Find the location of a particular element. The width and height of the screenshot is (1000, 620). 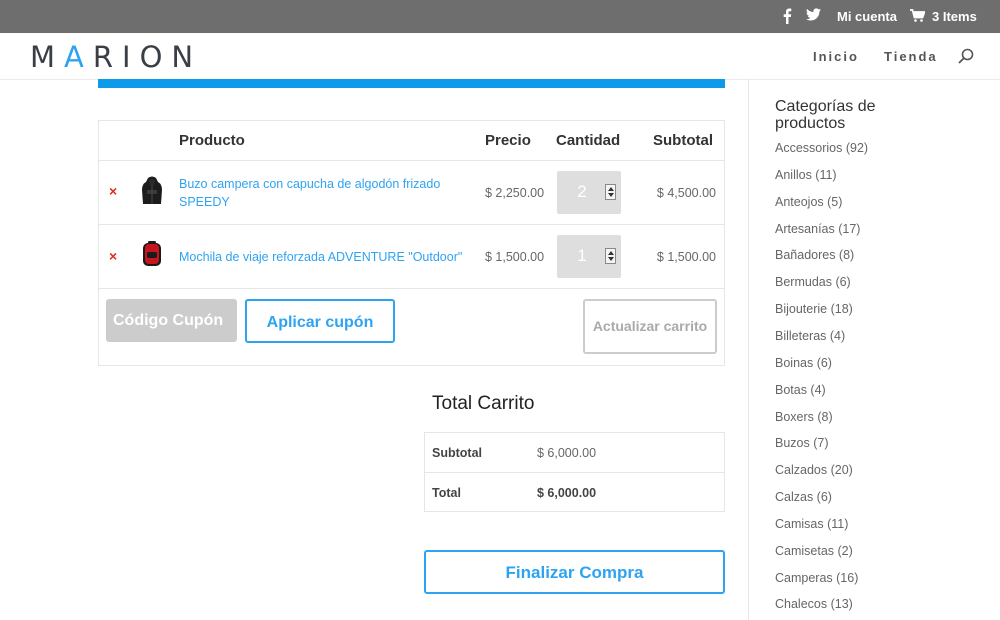

total-label: Total is located at coordinates (446, 493).